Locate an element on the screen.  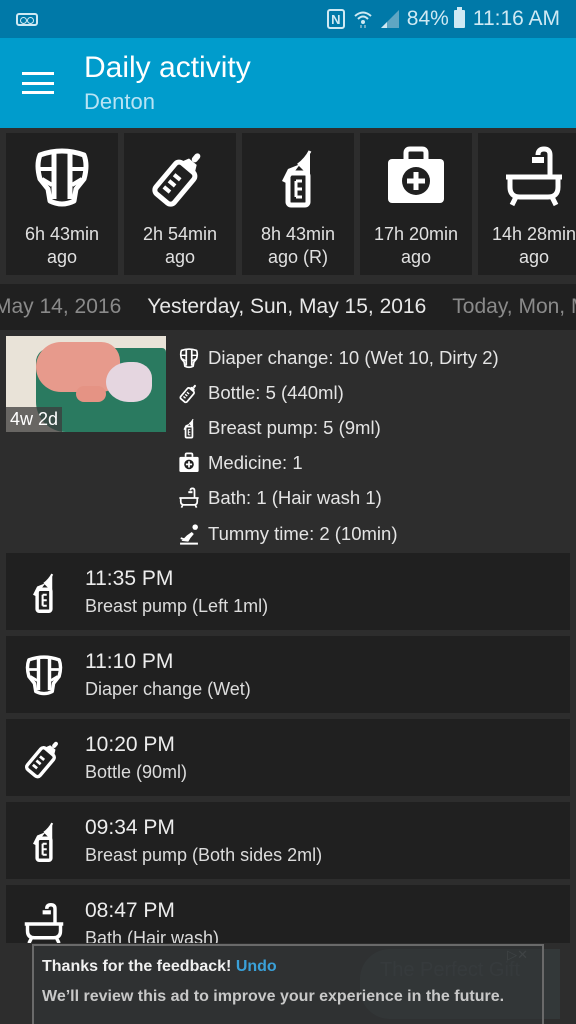
event-description: Bottle (90ml) is located at coordinates (136, 771).